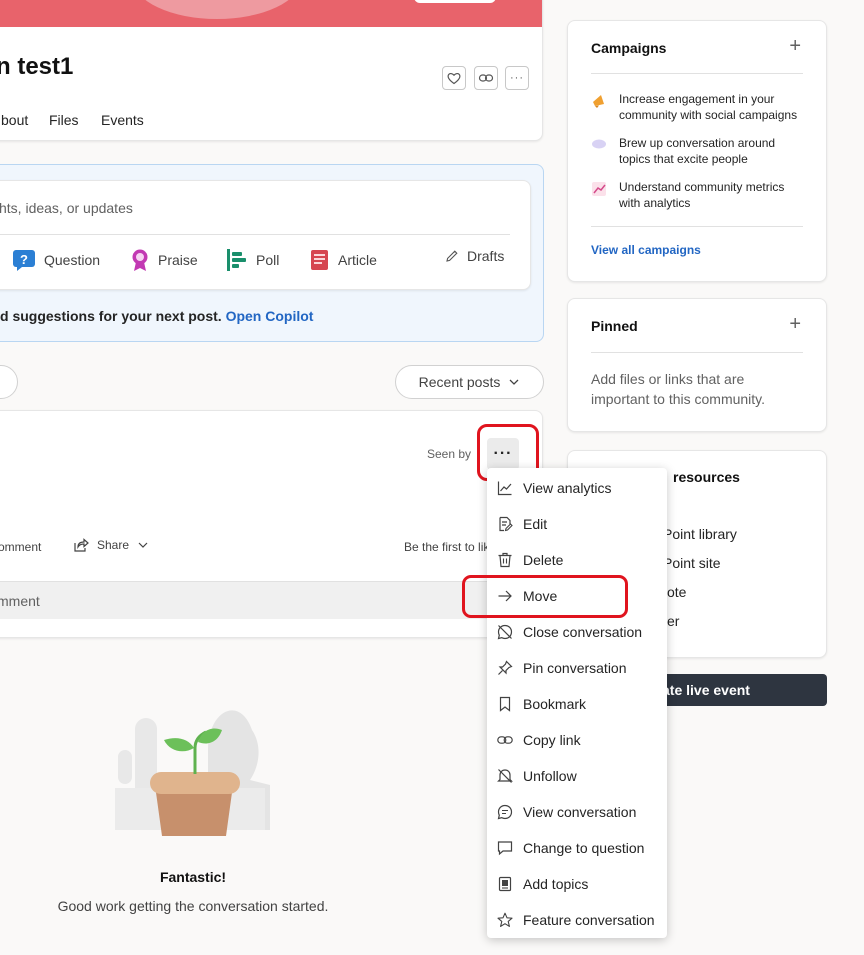  Describe the element at coordinates (692, 563) in the screenshot. I see `resource-sharepoint-site: Point site` at that location.